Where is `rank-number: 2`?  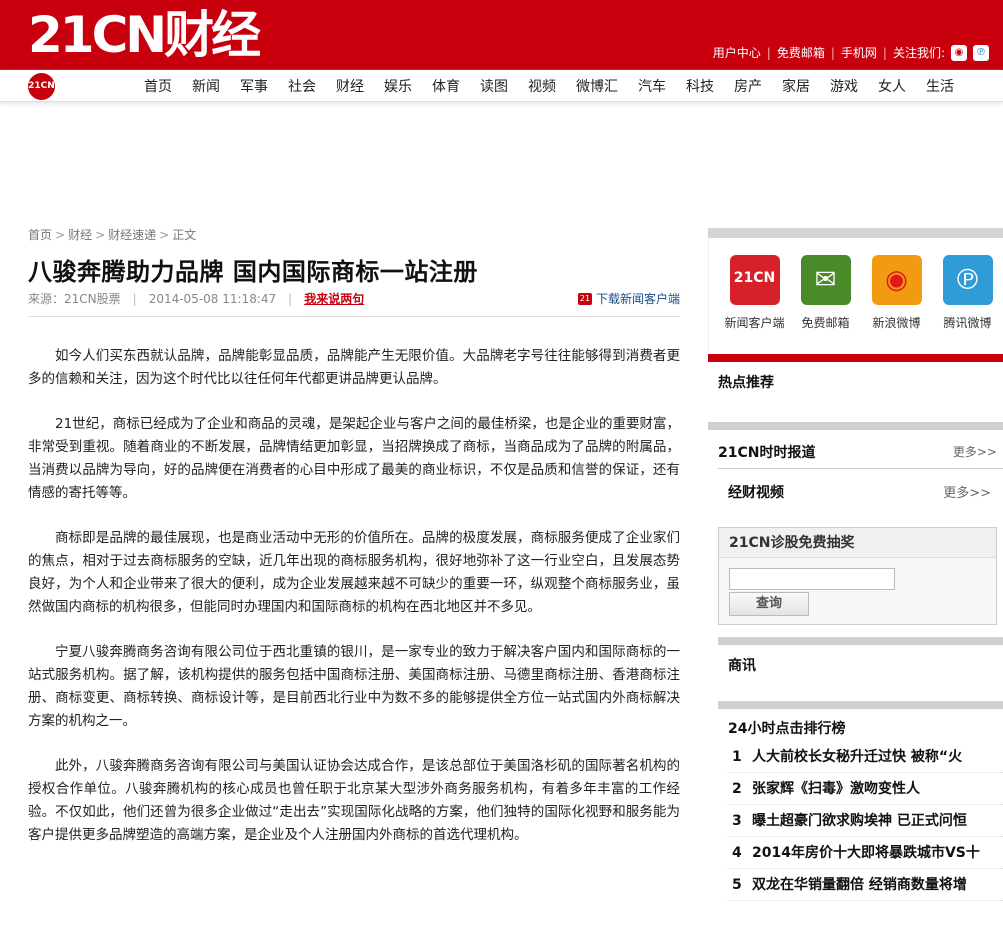
rank-number: 2 is located at coordinates (737, 789).